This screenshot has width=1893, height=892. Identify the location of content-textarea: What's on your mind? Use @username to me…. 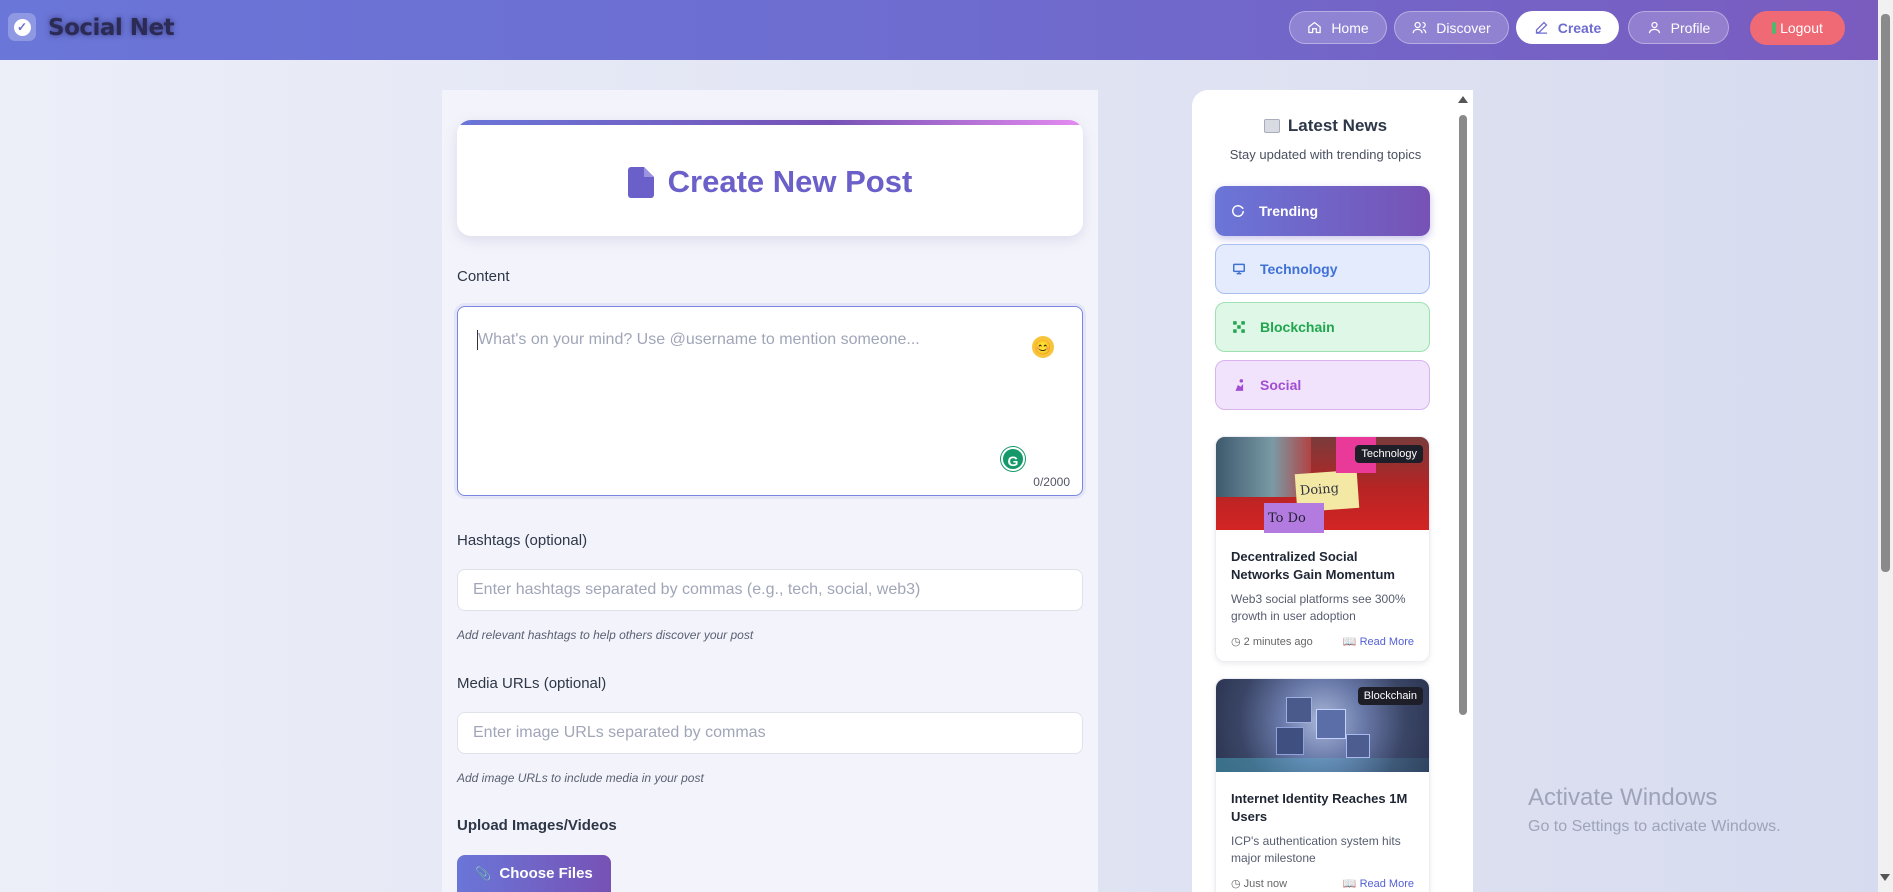
(770, 401).